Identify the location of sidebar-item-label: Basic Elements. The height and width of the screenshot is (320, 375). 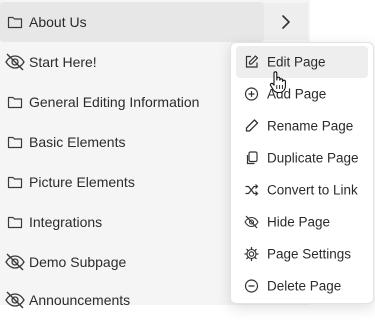
(77, 142).